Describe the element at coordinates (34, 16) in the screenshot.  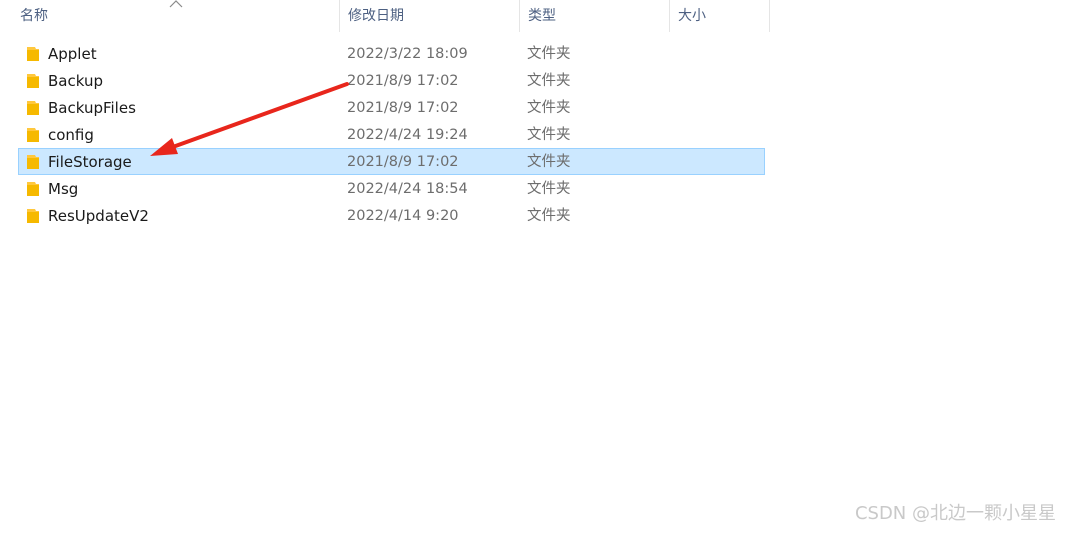
I see `column-header-name-label: 名称` at that location.